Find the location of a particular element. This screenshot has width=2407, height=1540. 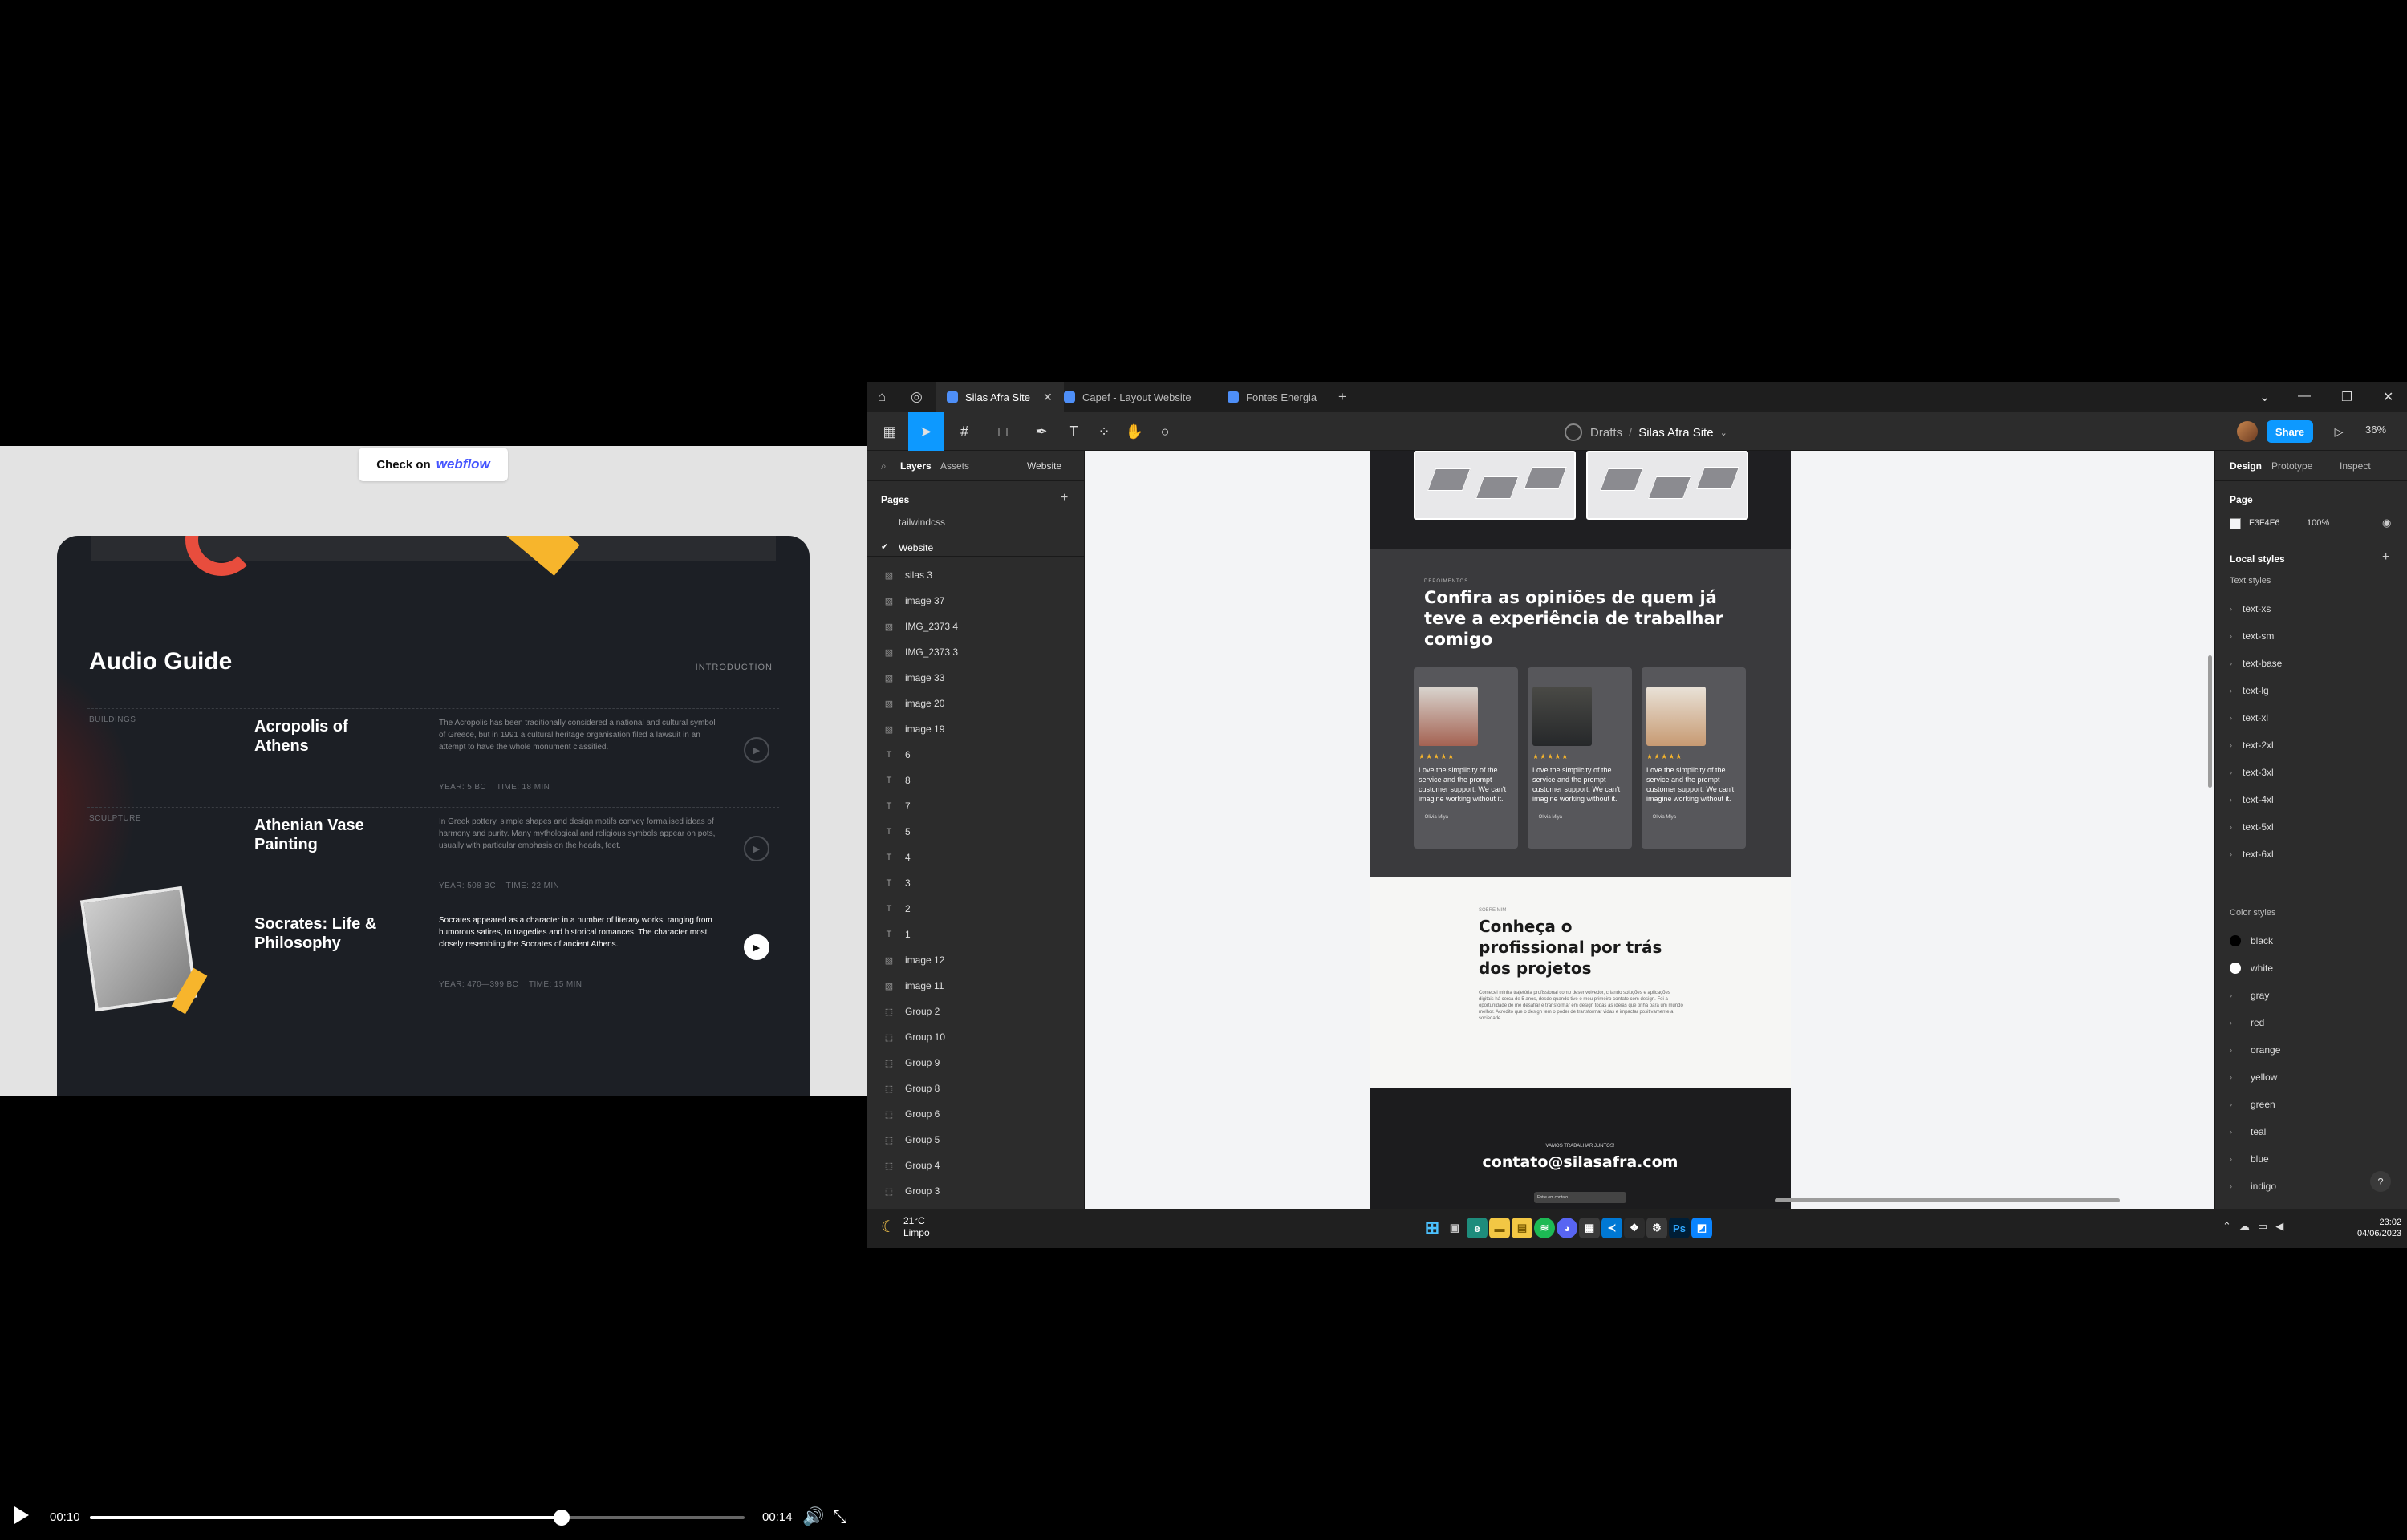

text-style-item: › text-6xl is located at coordinates (2252, 854).